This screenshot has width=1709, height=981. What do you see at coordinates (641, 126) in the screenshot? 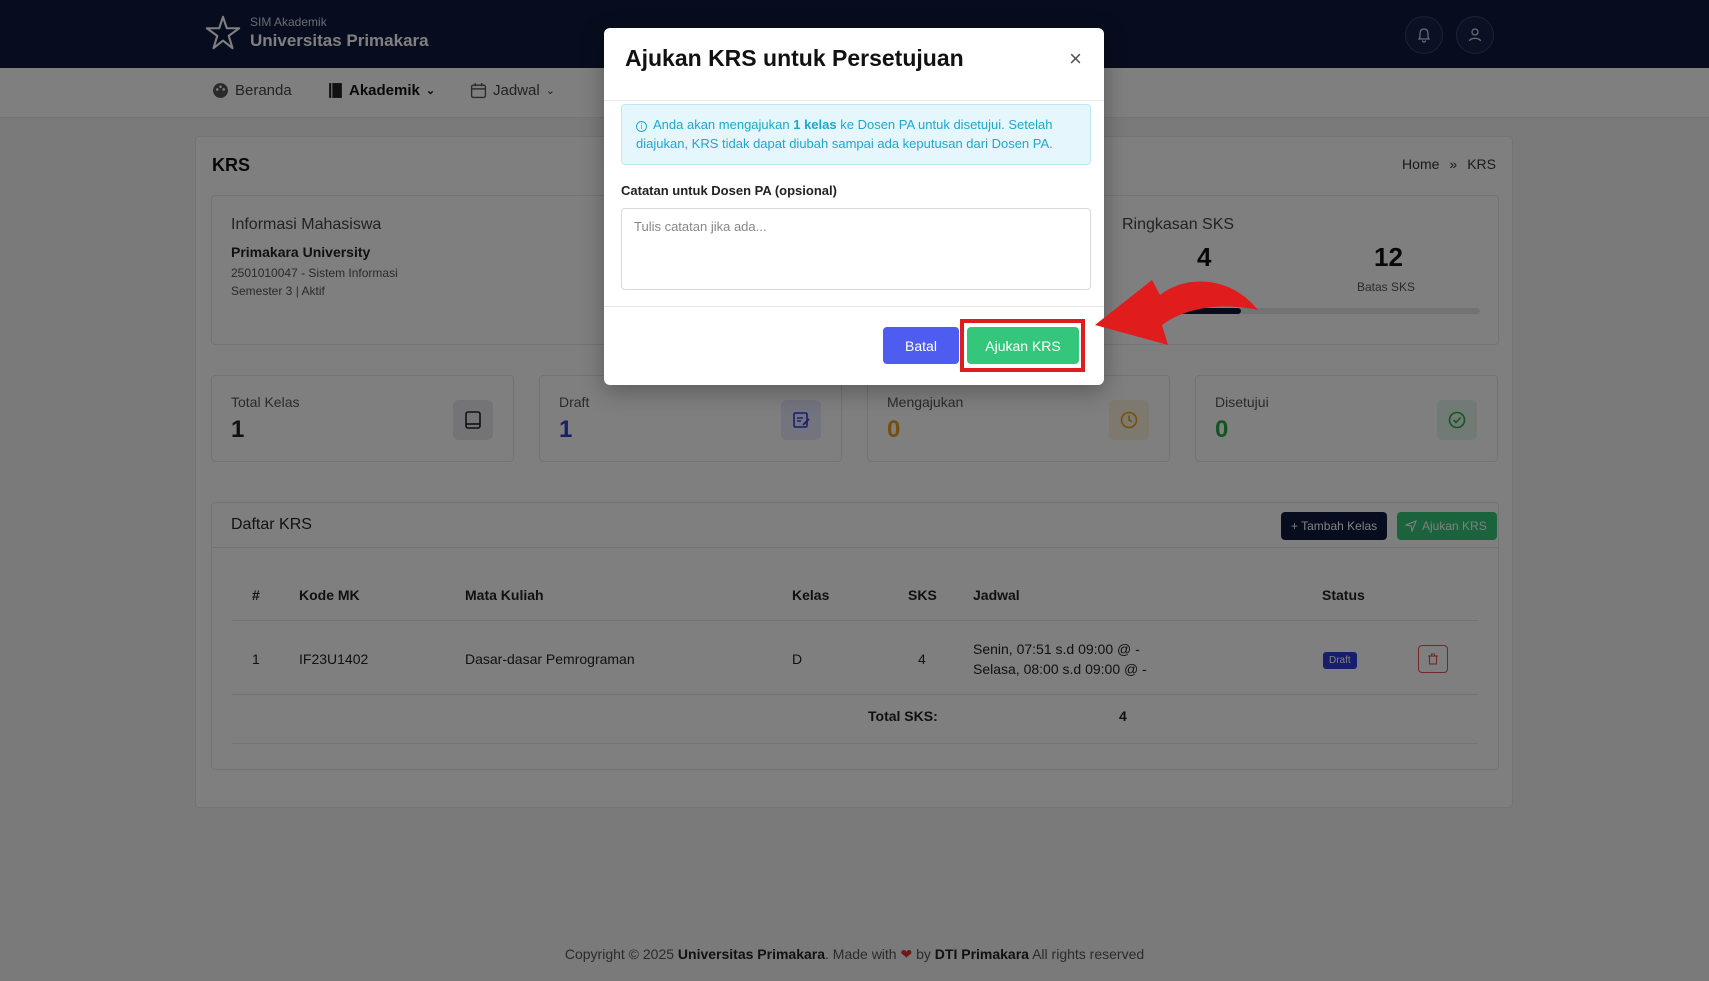
I see `info-icon: i` at bounding box center [641, 126].